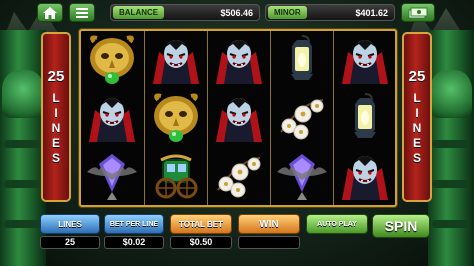 The width and height of the screenshot is (474, 266). I want to click on minor-label: MINOR, so click(287, 12).